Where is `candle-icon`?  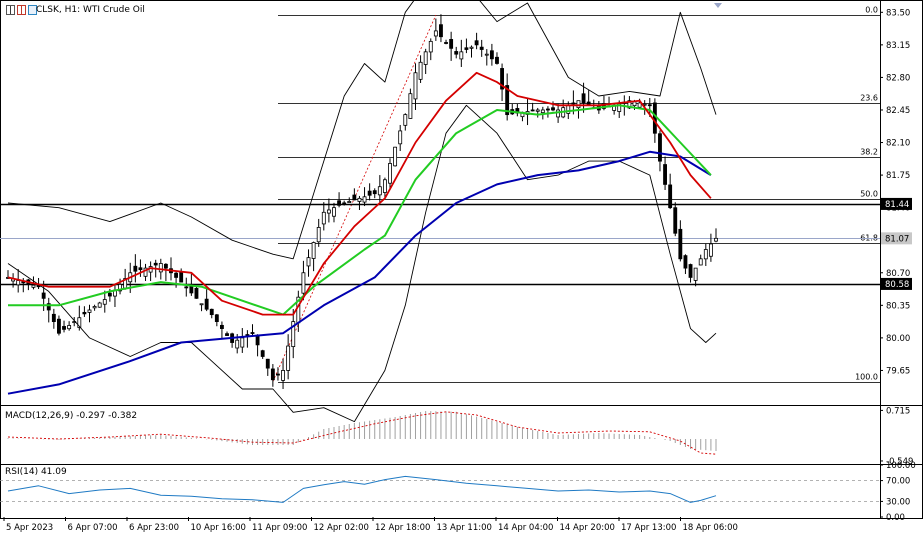
candle-icon is located at coordinates (21, 10).